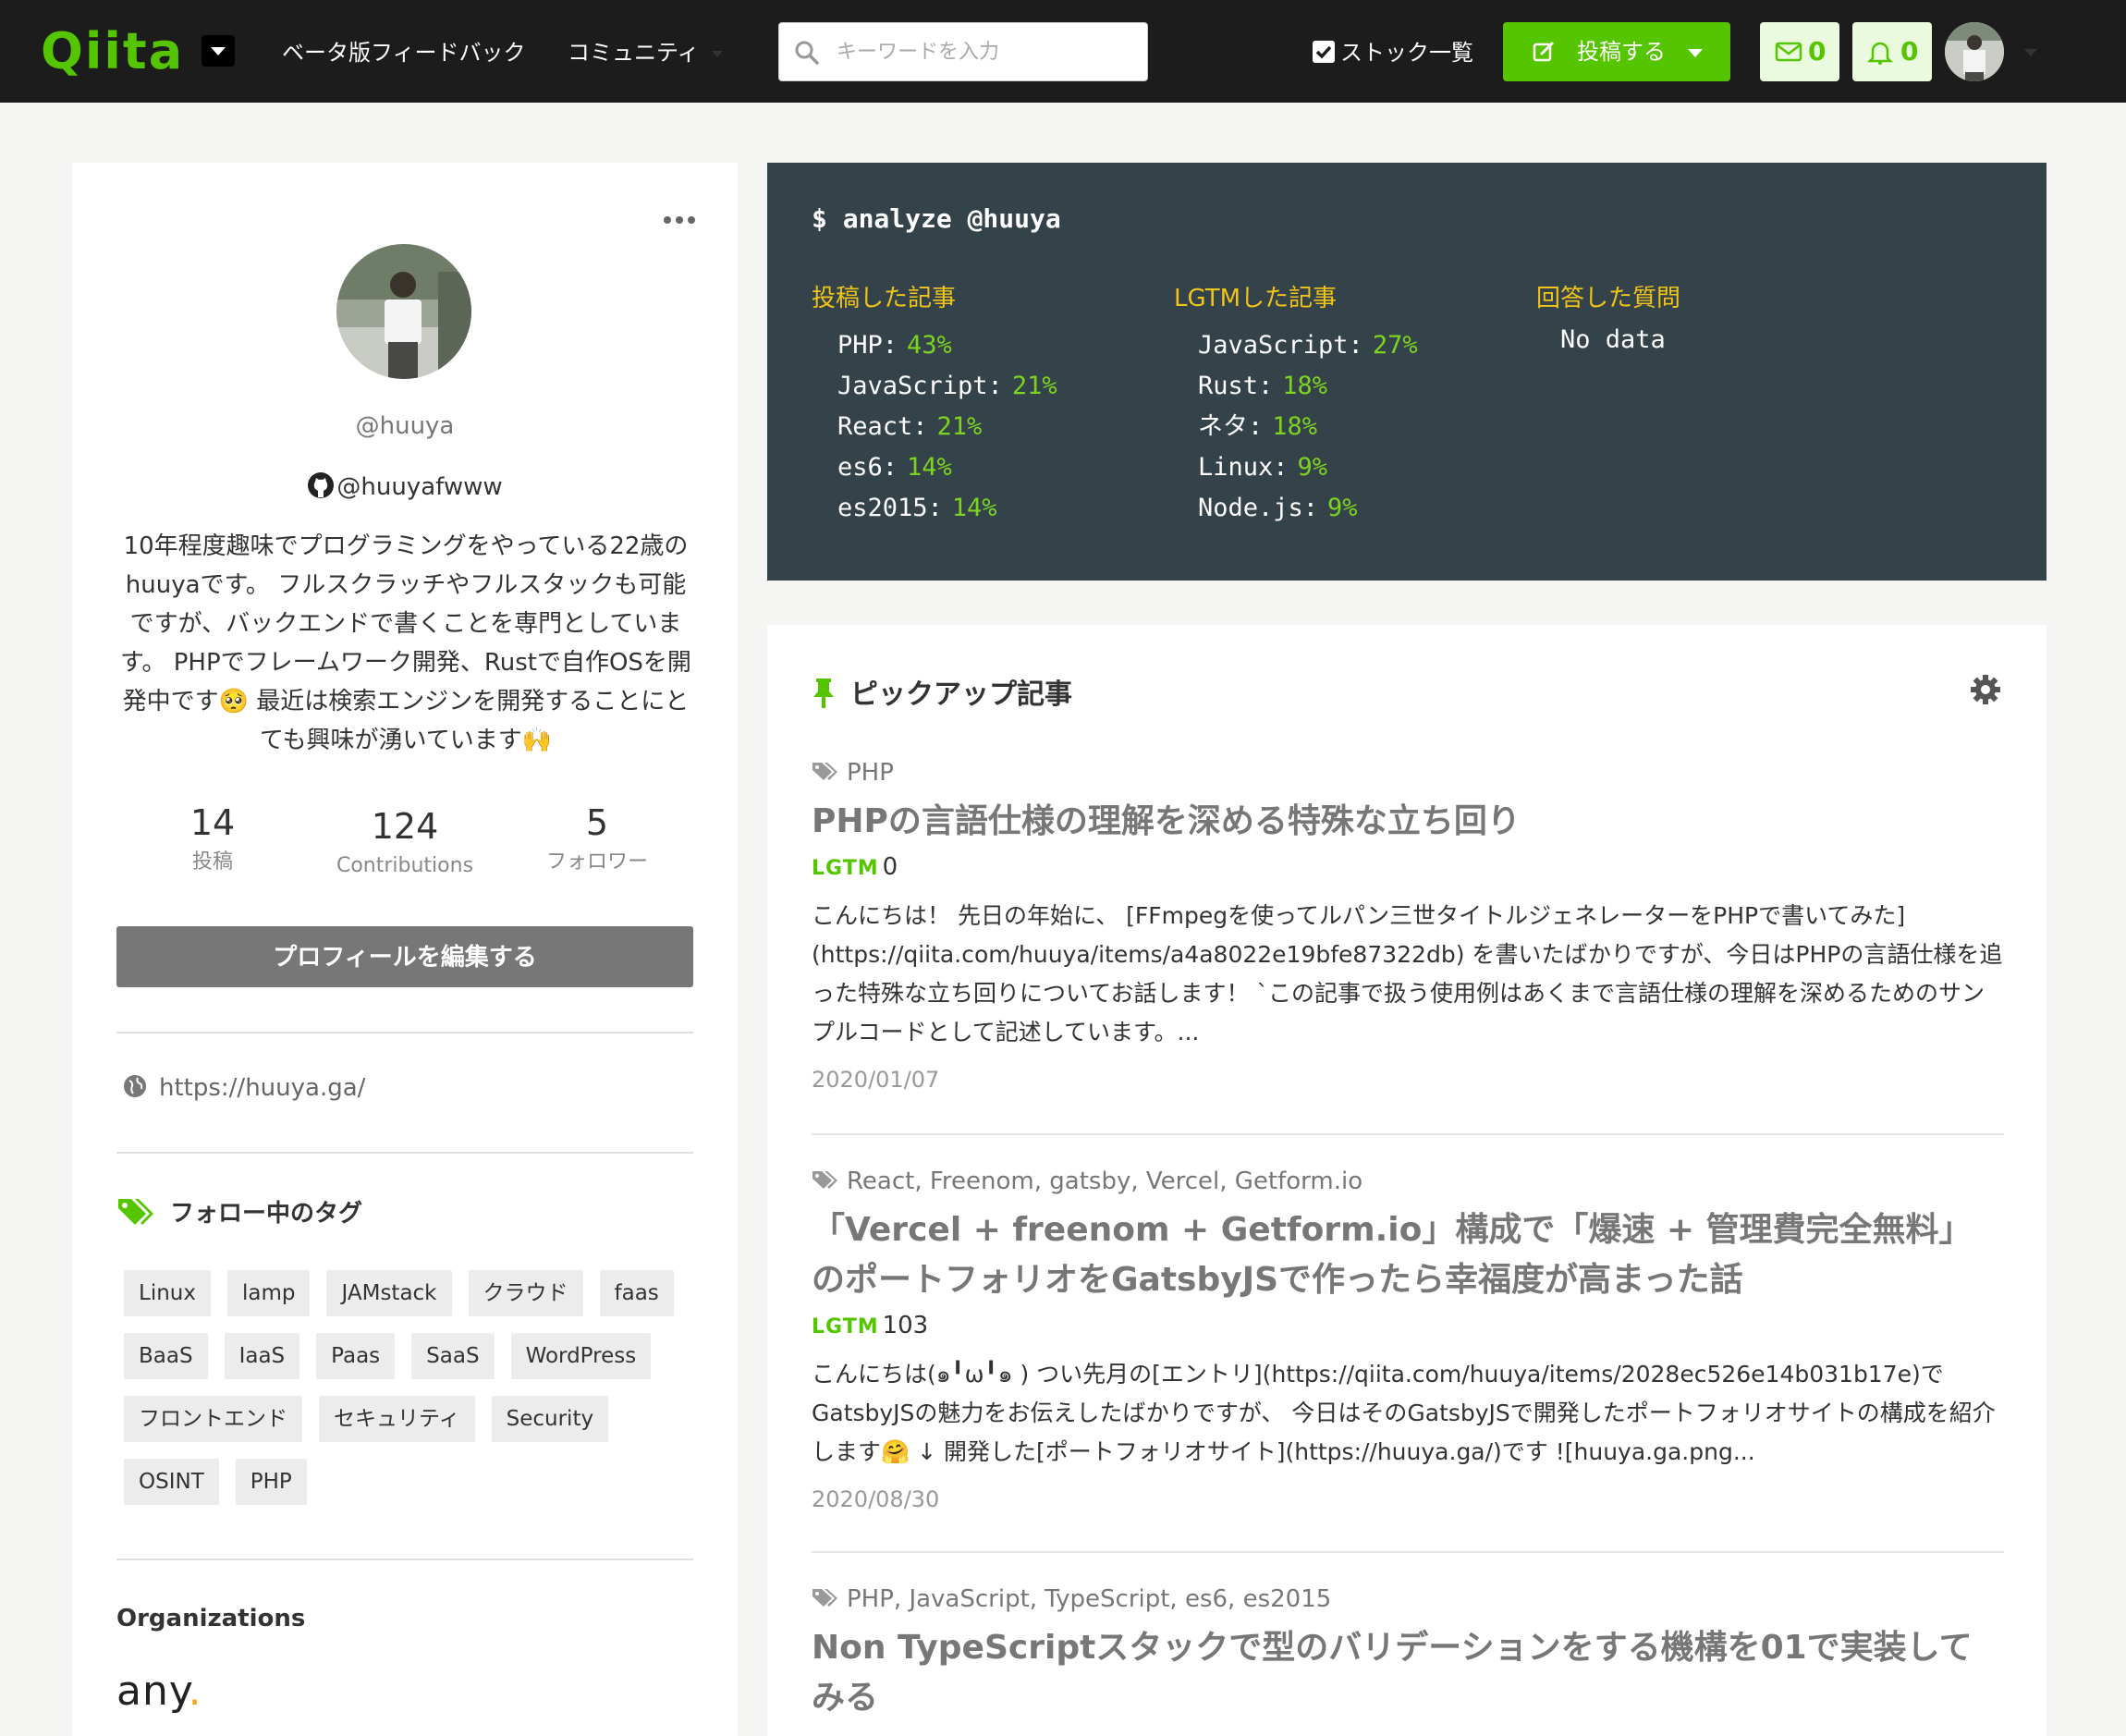 This screenshot has height=1736, width=2126. I want to click on stat-value: 124, so click(405, 826).